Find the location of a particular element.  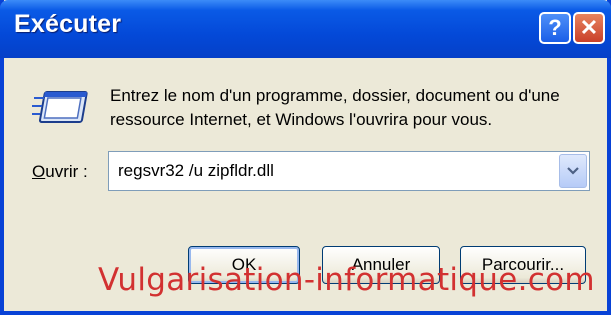

dropdown-button is located at coordinates (573, 171).